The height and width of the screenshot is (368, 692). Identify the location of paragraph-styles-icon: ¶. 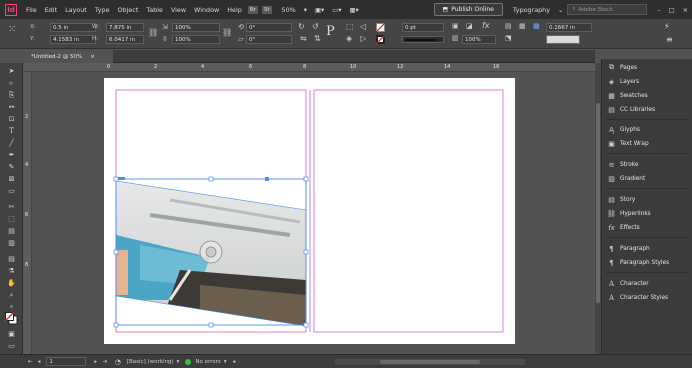
(611, 262).